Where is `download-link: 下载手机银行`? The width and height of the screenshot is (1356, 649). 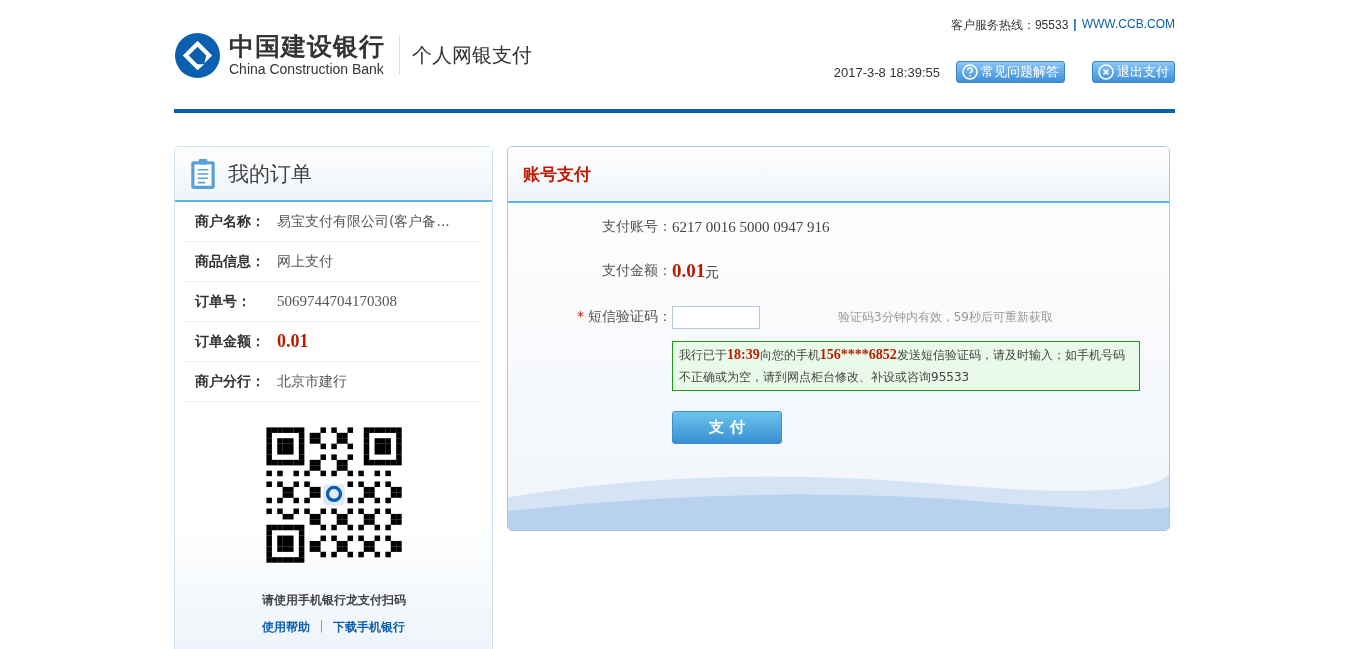 download-link: 下载手机银行 is located at coordinates (368, 627).